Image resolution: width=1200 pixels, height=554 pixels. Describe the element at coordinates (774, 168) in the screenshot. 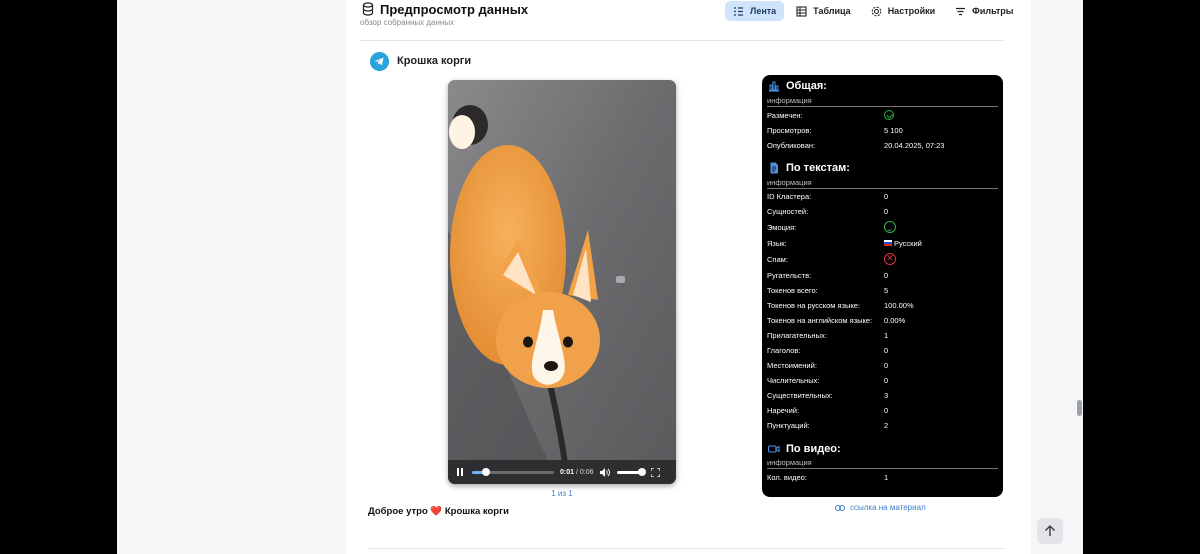

I see `document-icon` at that location.